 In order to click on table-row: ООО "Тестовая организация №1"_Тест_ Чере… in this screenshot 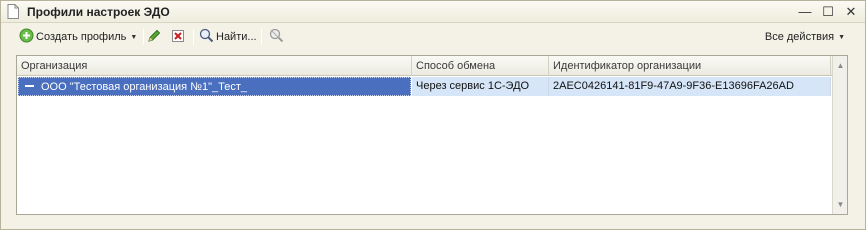, I will do `click(424, 86)`.